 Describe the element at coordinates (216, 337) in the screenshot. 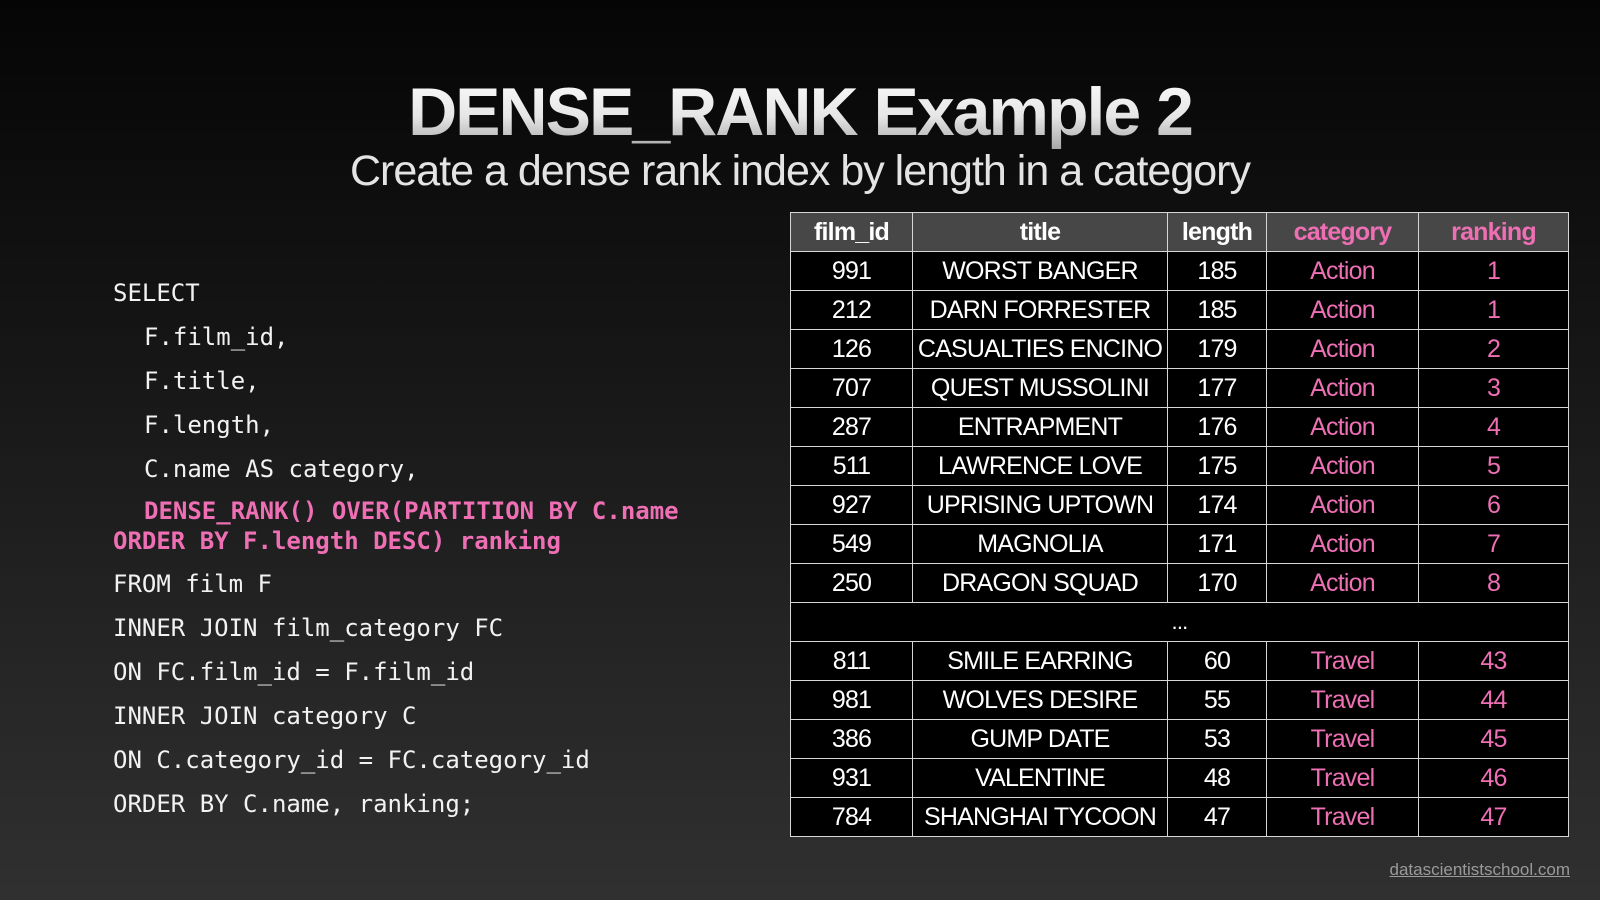

I see `code-line-film-id: F.film_id,` at that location.